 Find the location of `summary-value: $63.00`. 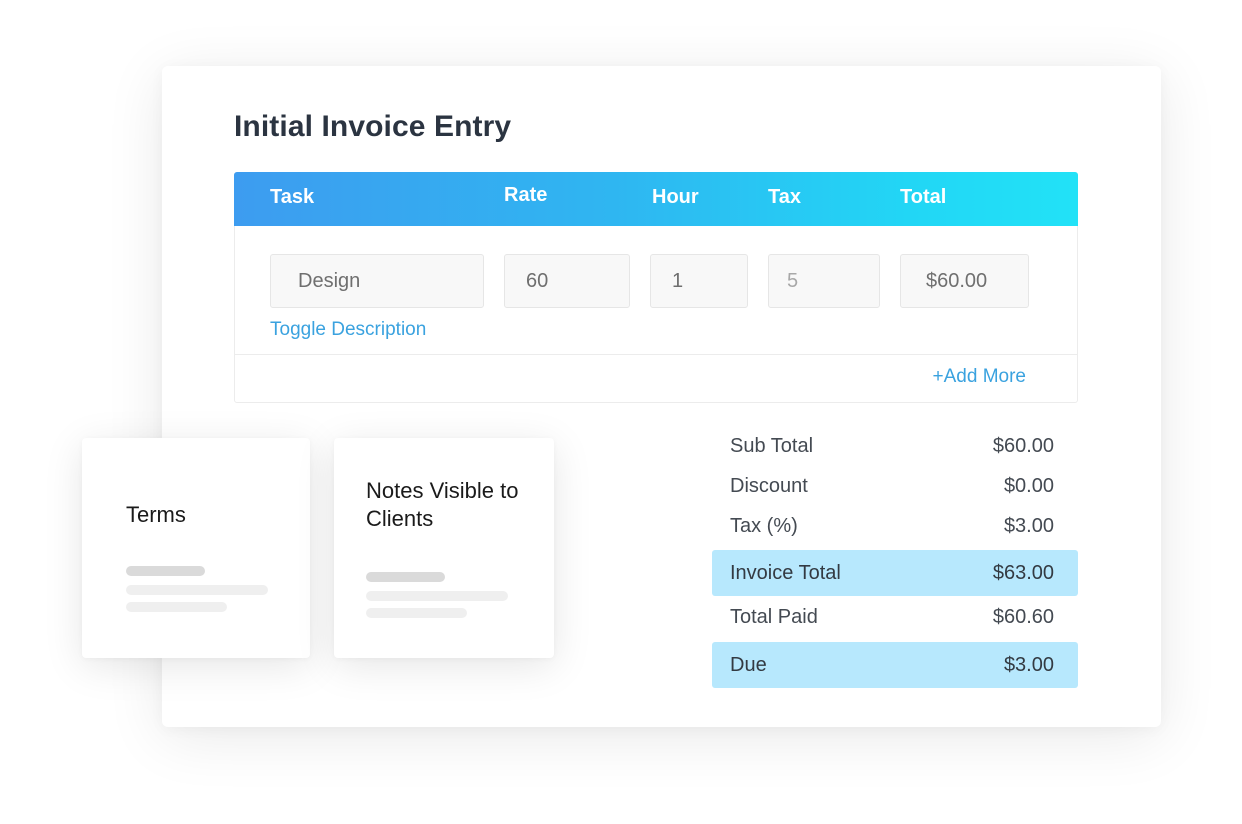

summary-value: $63.00 is located at coordinates (1023, 573).